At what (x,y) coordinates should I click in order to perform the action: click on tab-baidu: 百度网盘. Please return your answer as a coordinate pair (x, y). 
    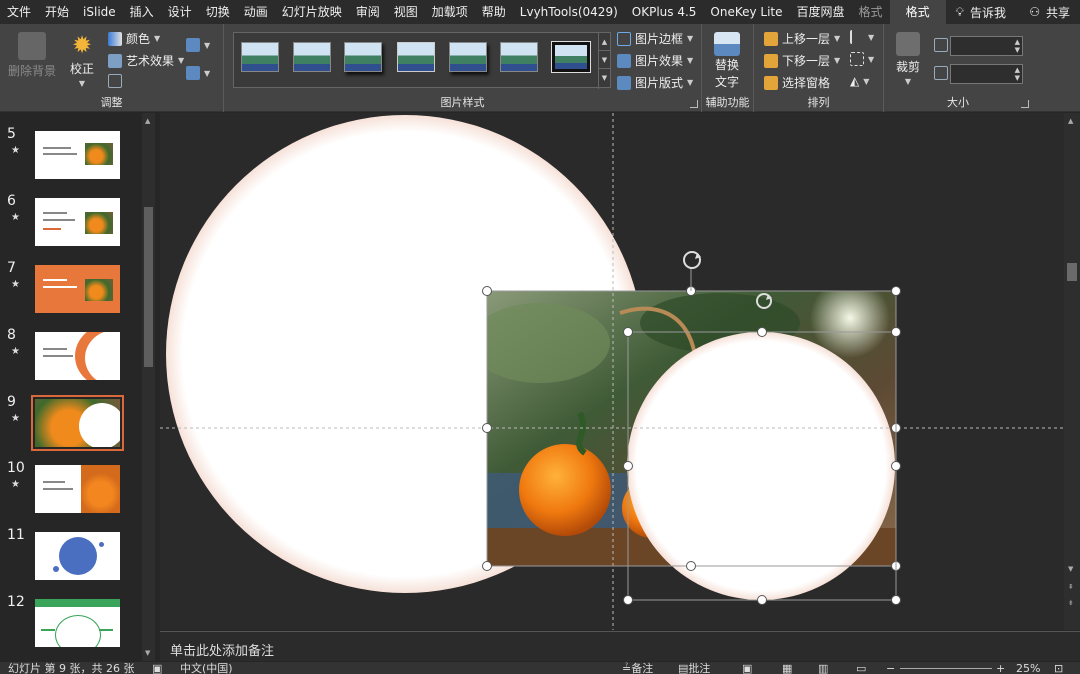
    Looking at the image, I should click on (821, 12).